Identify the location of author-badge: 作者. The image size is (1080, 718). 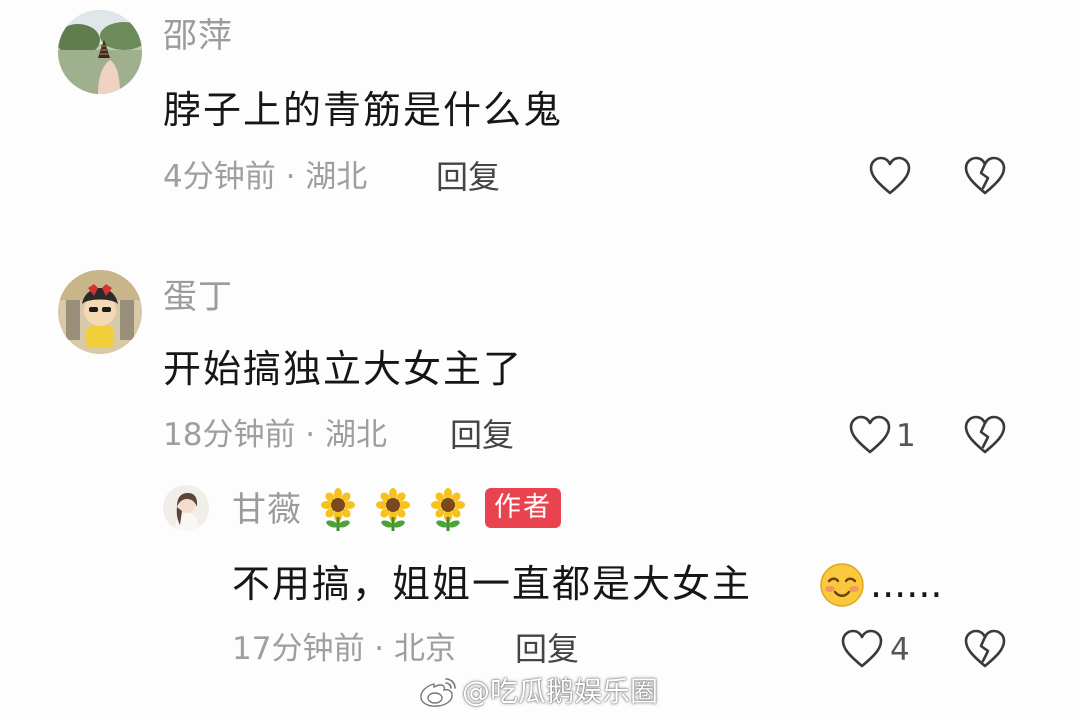
(523, 508).